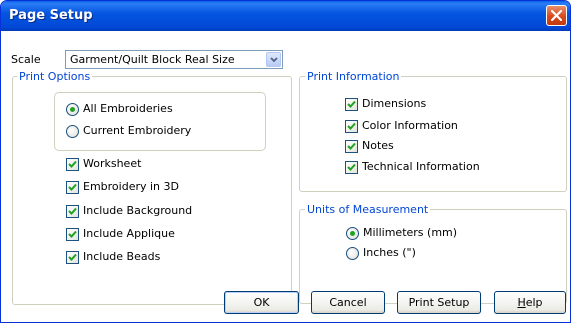  I want to click on close-button, so click(556, 15).